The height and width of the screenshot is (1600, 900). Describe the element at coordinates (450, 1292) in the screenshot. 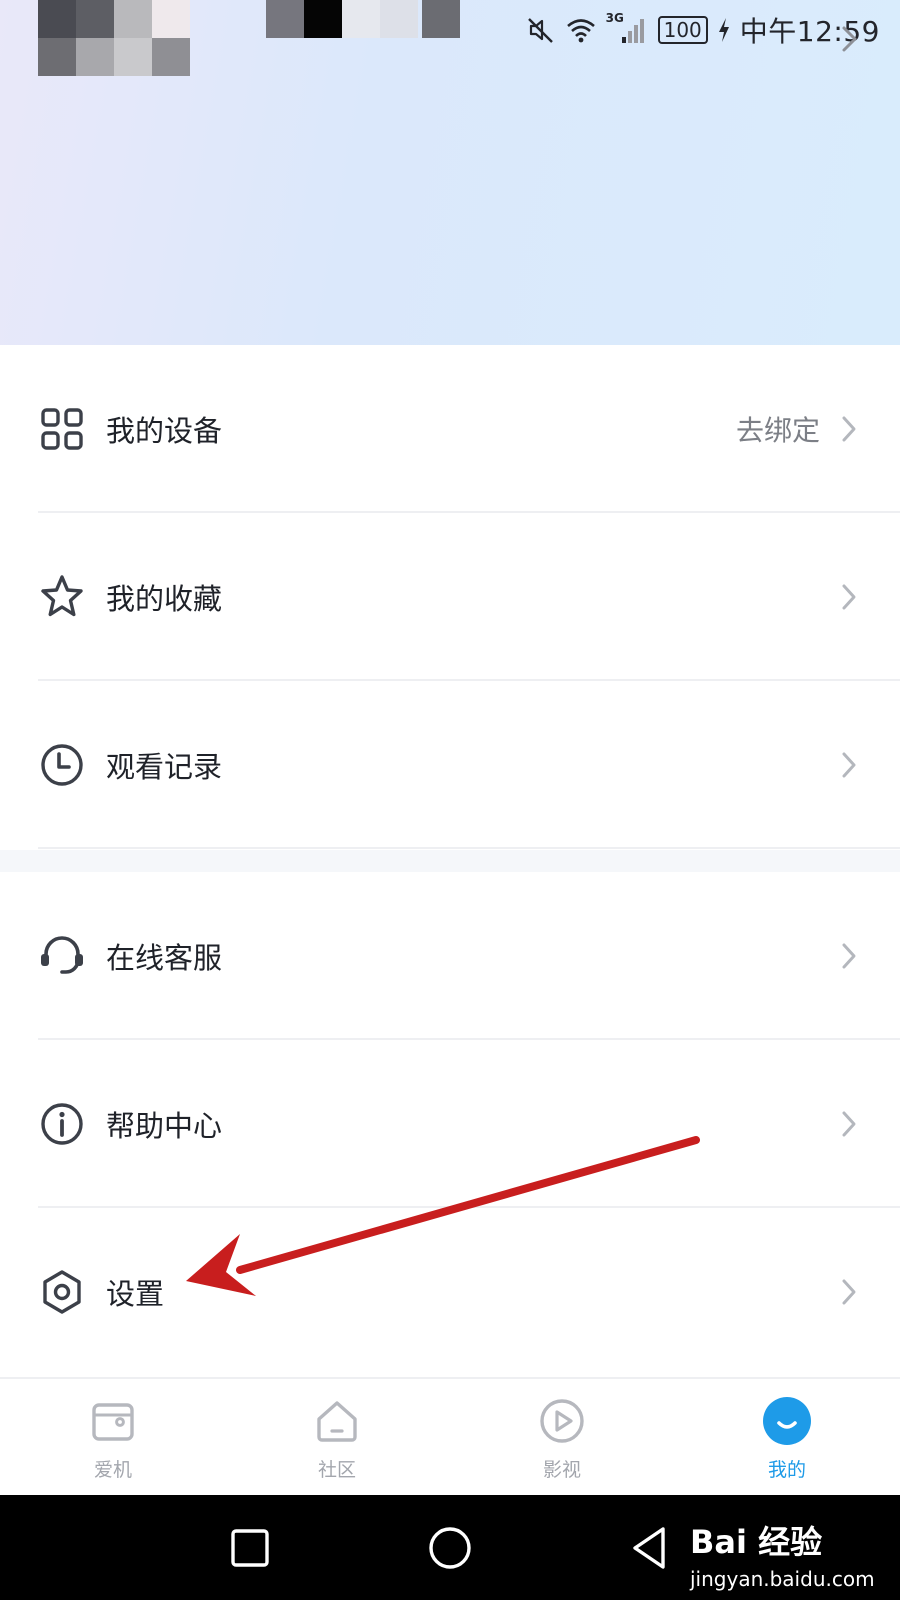

I see `menu-item-settings: 设置` at that location.